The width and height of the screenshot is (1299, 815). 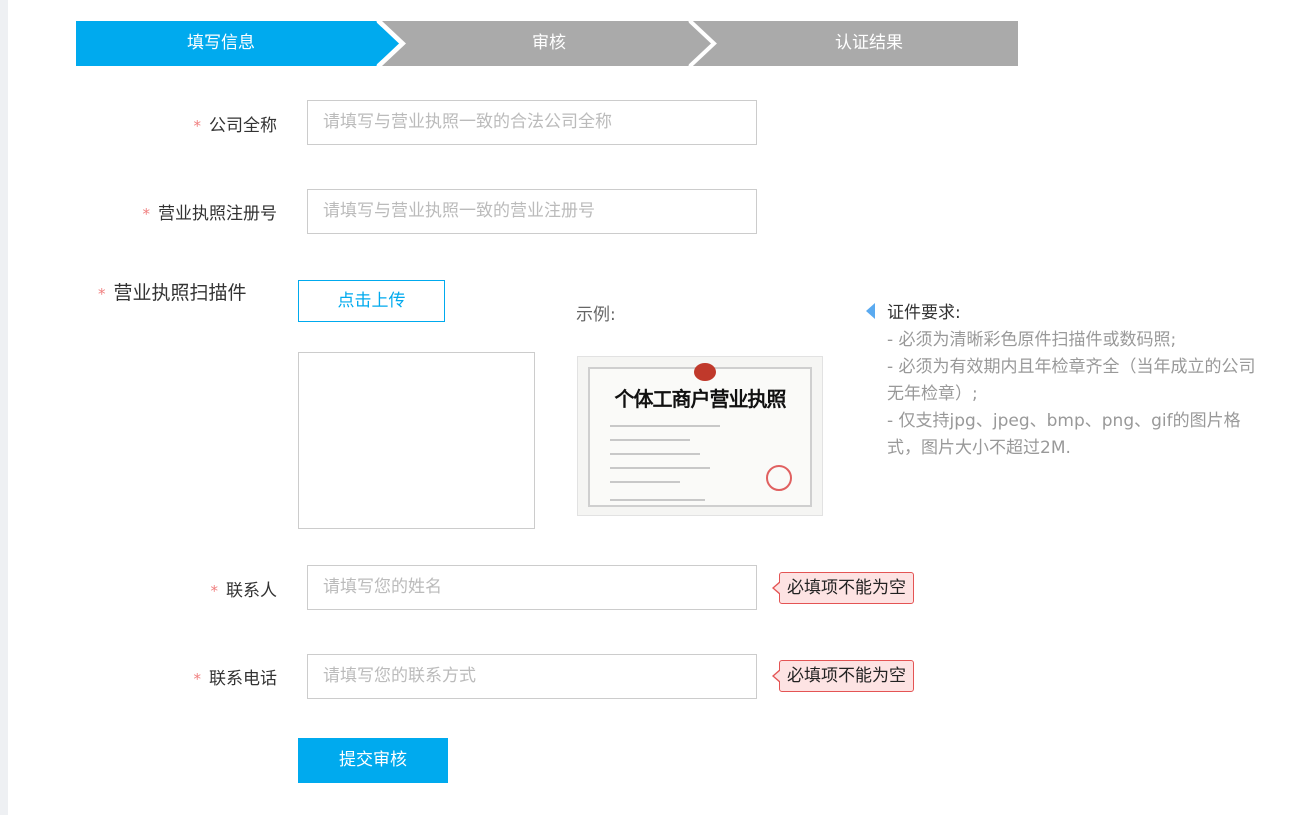 I want to click on step-label-review: 审核, so click(x=549, y=43).